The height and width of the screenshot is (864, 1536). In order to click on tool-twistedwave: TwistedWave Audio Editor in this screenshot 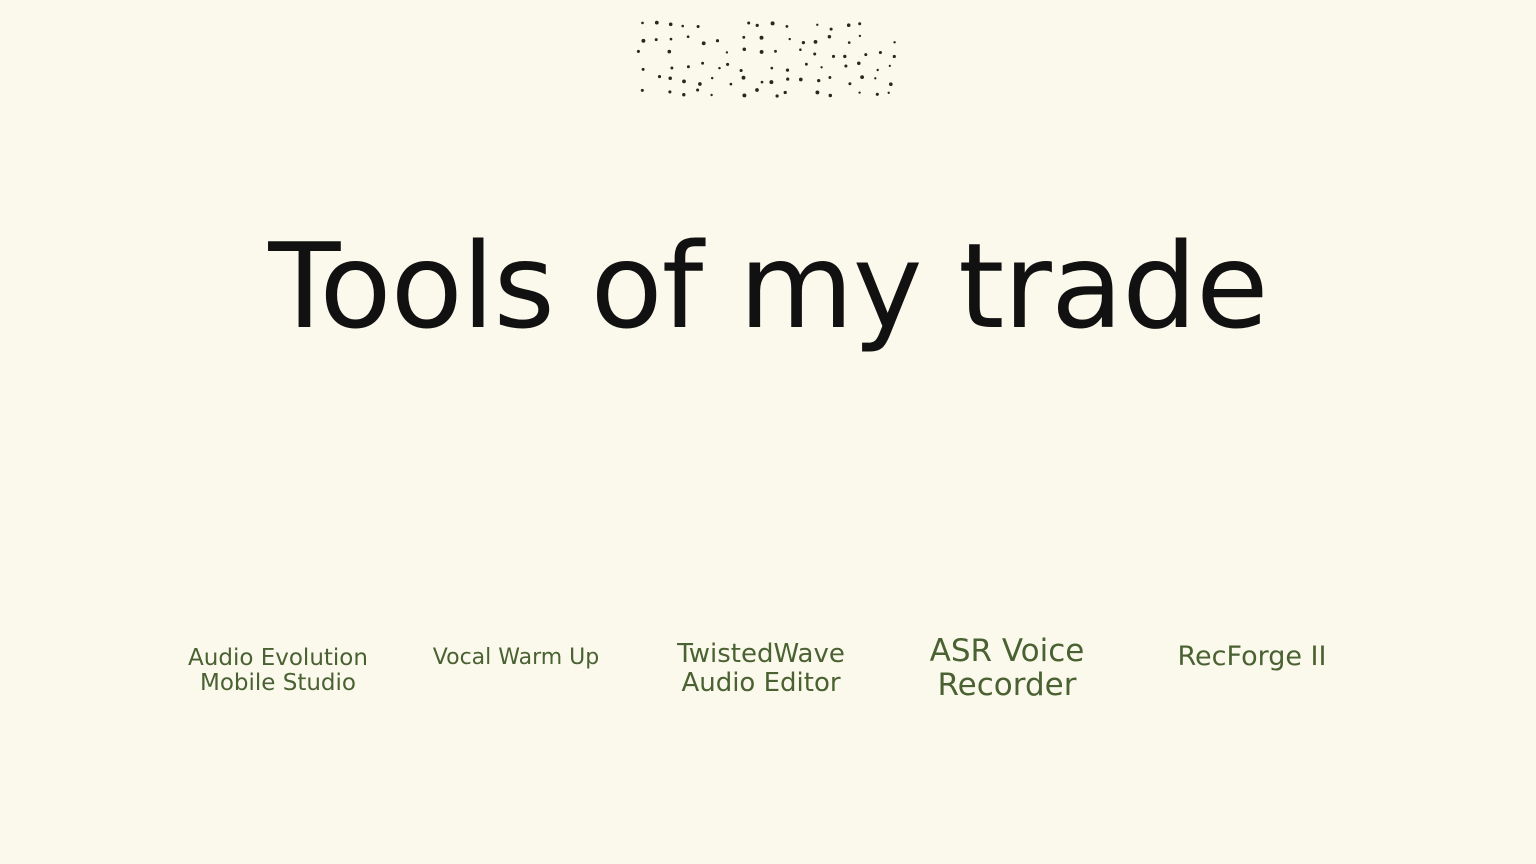, I will do `click(761, 668)`.